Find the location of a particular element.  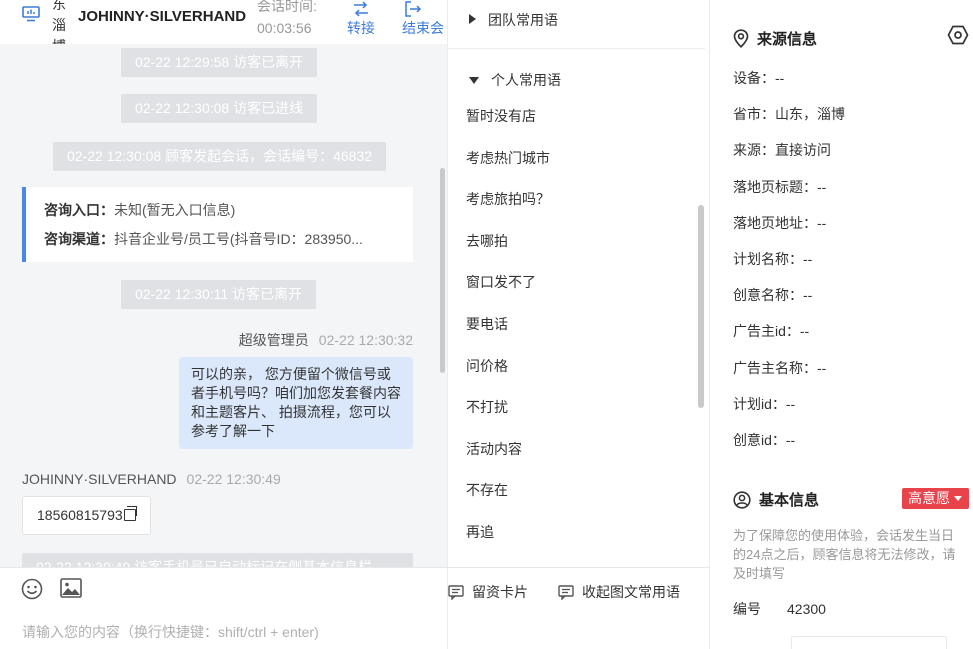

lead-card-label: 留资卡片 is located at coordinates (500, 592).